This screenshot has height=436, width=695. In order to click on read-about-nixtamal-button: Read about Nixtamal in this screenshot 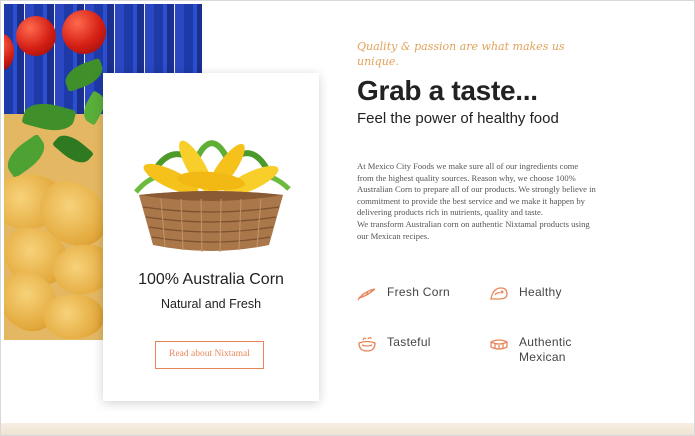, I will do `click(209, 355)`.